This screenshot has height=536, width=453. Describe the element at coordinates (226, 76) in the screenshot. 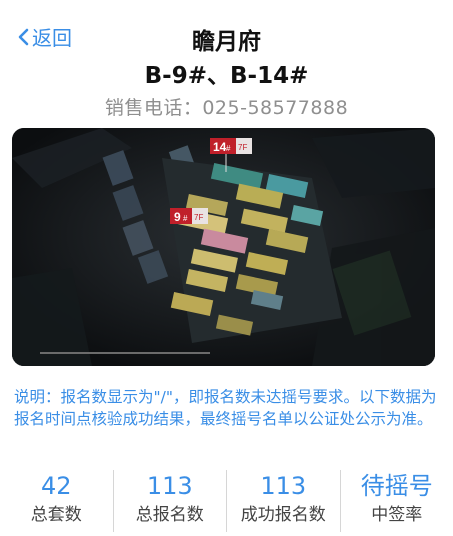

I see `building-numbers: B-9#、B-14#` at that location.